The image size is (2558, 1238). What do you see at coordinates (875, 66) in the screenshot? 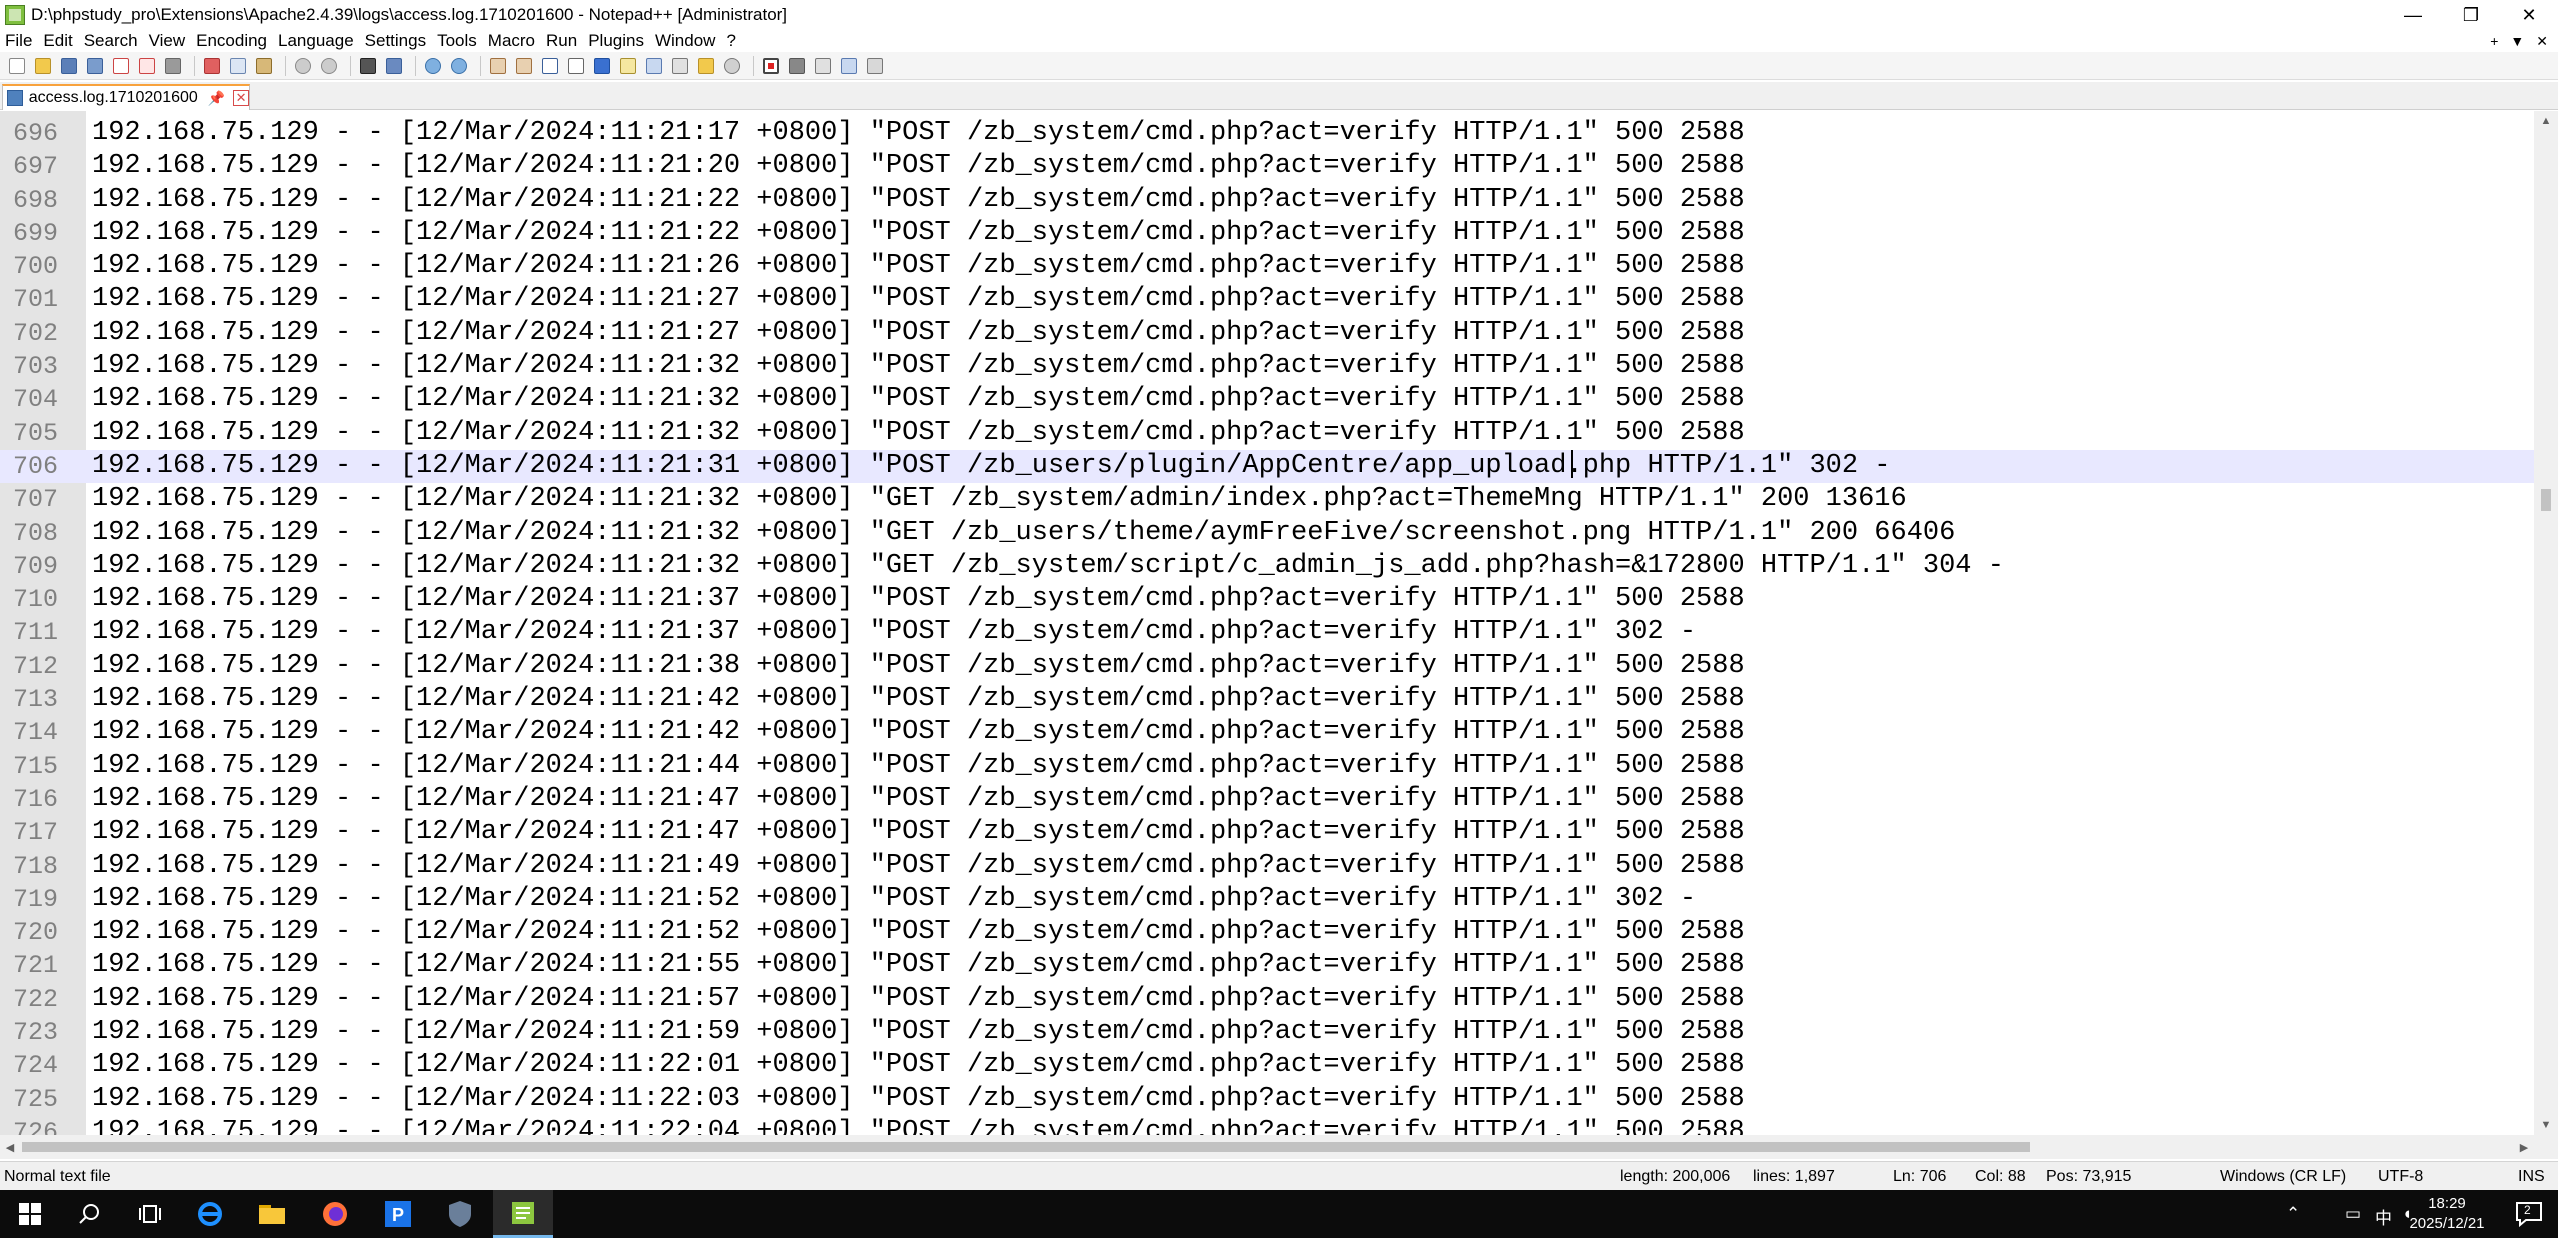
I see `macro-save-button` at bounding box center [875, 66].